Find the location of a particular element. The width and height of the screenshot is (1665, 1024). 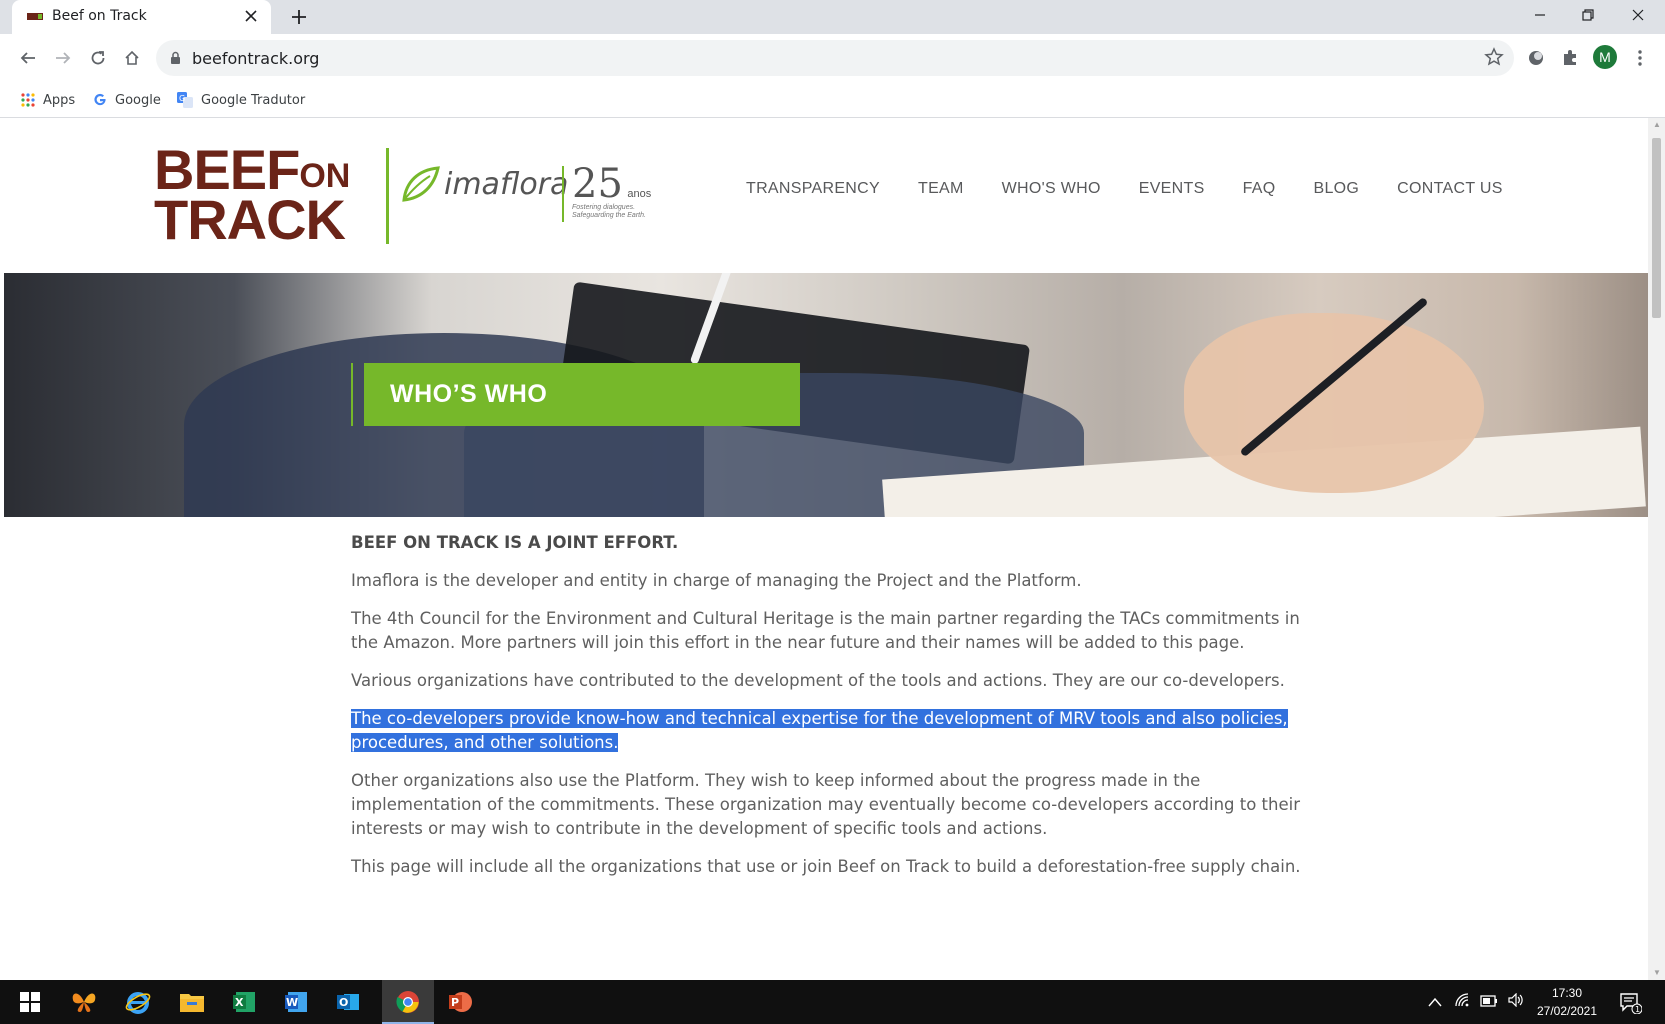

google-translate-icon: G is located at coordinates (185, 100).